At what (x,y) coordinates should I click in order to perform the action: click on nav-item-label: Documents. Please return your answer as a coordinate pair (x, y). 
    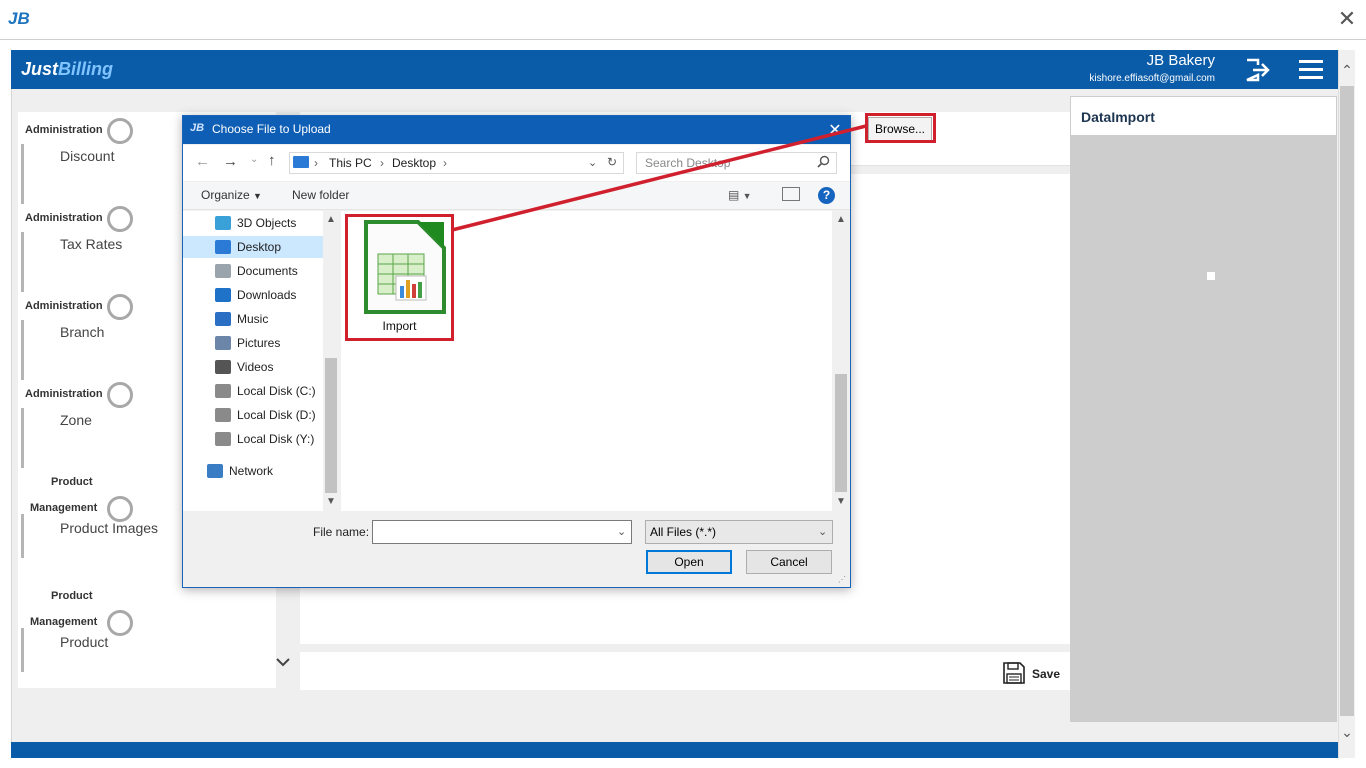
    Looking at the image, I should click on (267, 271).